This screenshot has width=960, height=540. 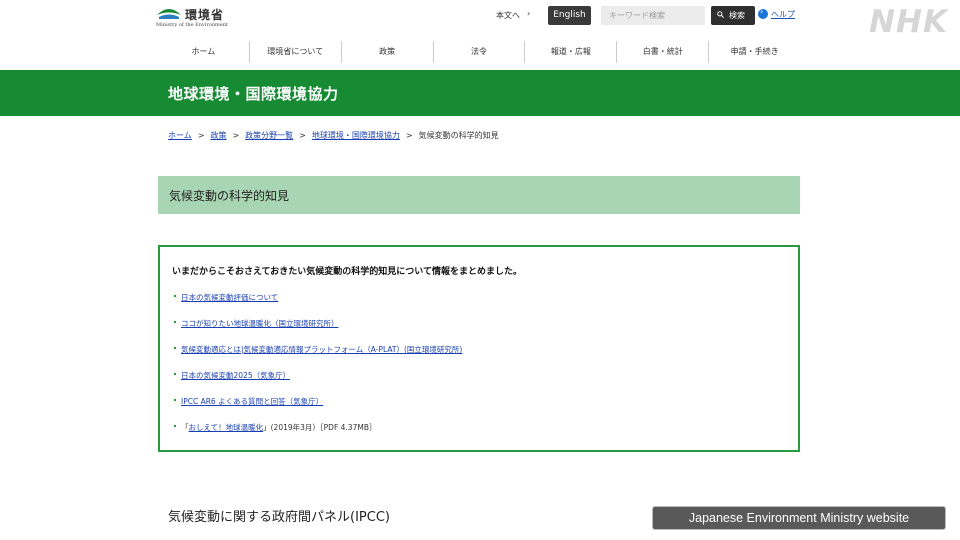 What do you see at coordinates (388, 52) in the screenshot?
I see `nav-item-policy: 政策` at bounding box center [388, 52].